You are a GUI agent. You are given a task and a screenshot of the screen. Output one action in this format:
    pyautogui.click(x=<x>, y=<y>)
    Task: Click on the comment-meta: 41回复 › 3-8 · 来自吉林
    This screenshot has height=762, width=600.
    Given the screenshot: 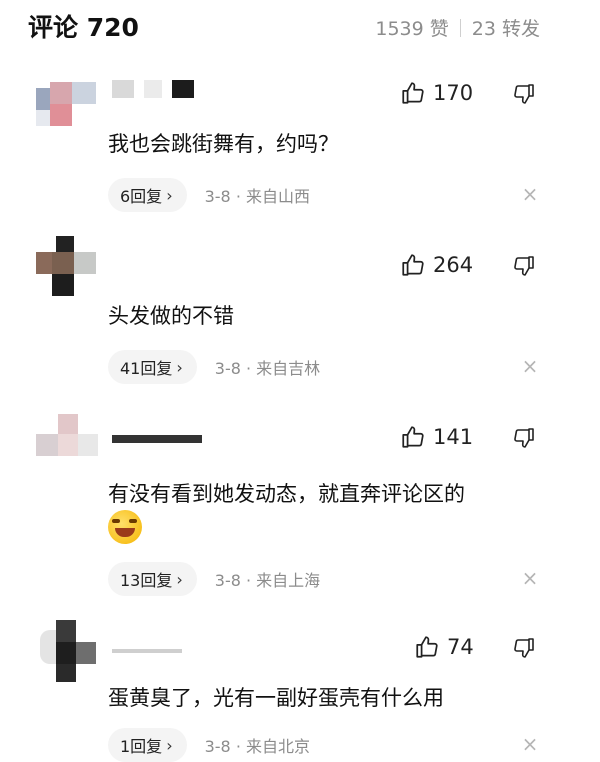 What is the action you would take?
    pyautogui.click(x=214, y=367)
    